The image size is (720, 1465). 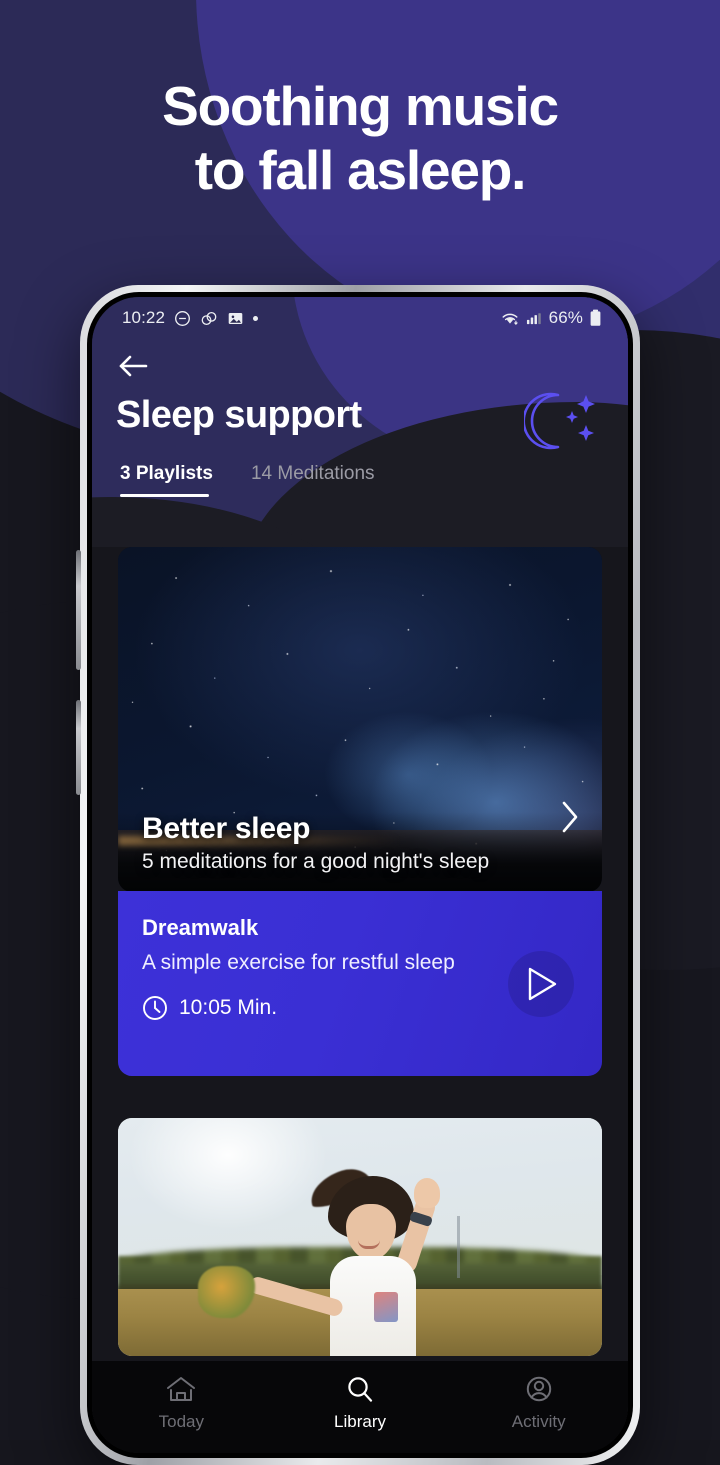 What do you see at coordinates (539, 1422) in the screenshot?
I see `nav-label-activity: Activity` at bounding box center [539, 1422].